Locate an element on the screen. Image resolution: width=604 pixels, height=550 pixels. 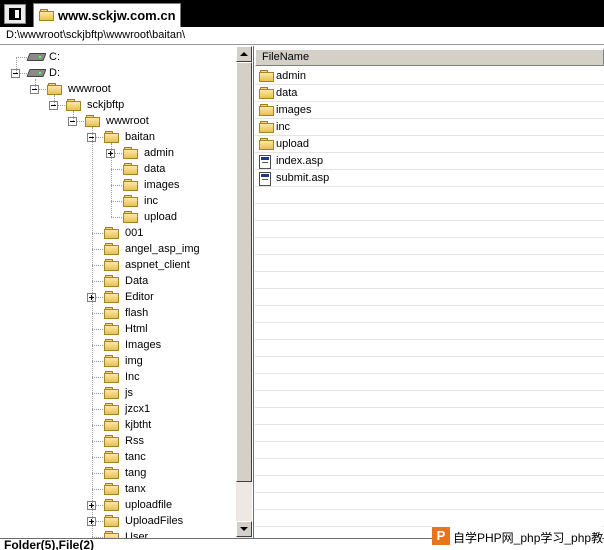
address-bar: D:\wwwroot\sckjbftp\wwwroot\baitan\ is located at coordinates (302, 36).